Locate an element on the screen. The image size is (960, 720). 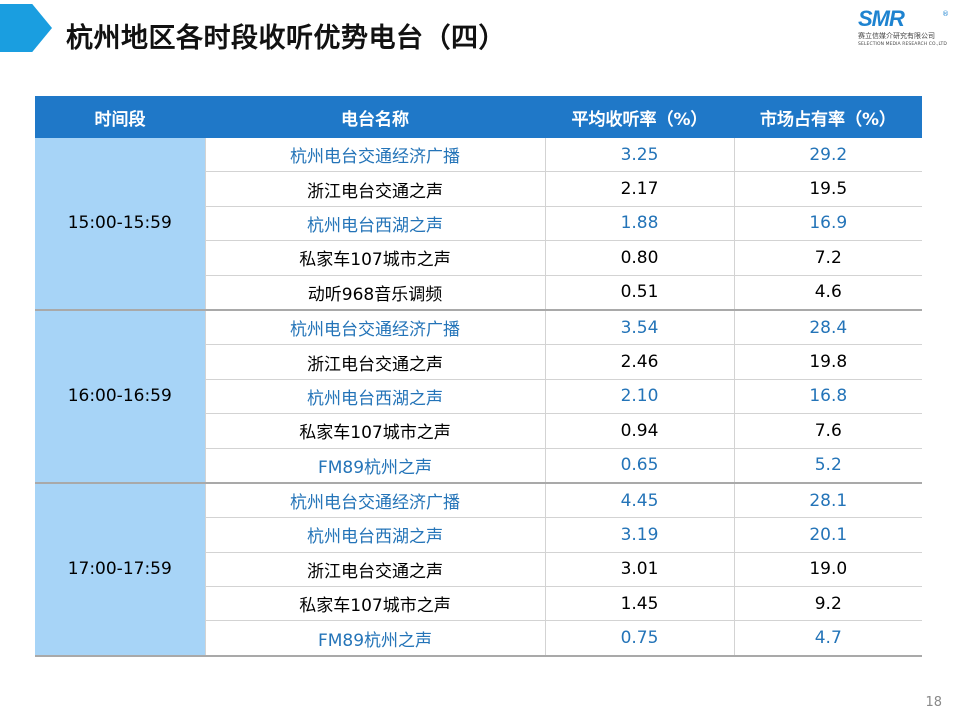
share-cell: 16.9 is located at coordinates (827, 224).